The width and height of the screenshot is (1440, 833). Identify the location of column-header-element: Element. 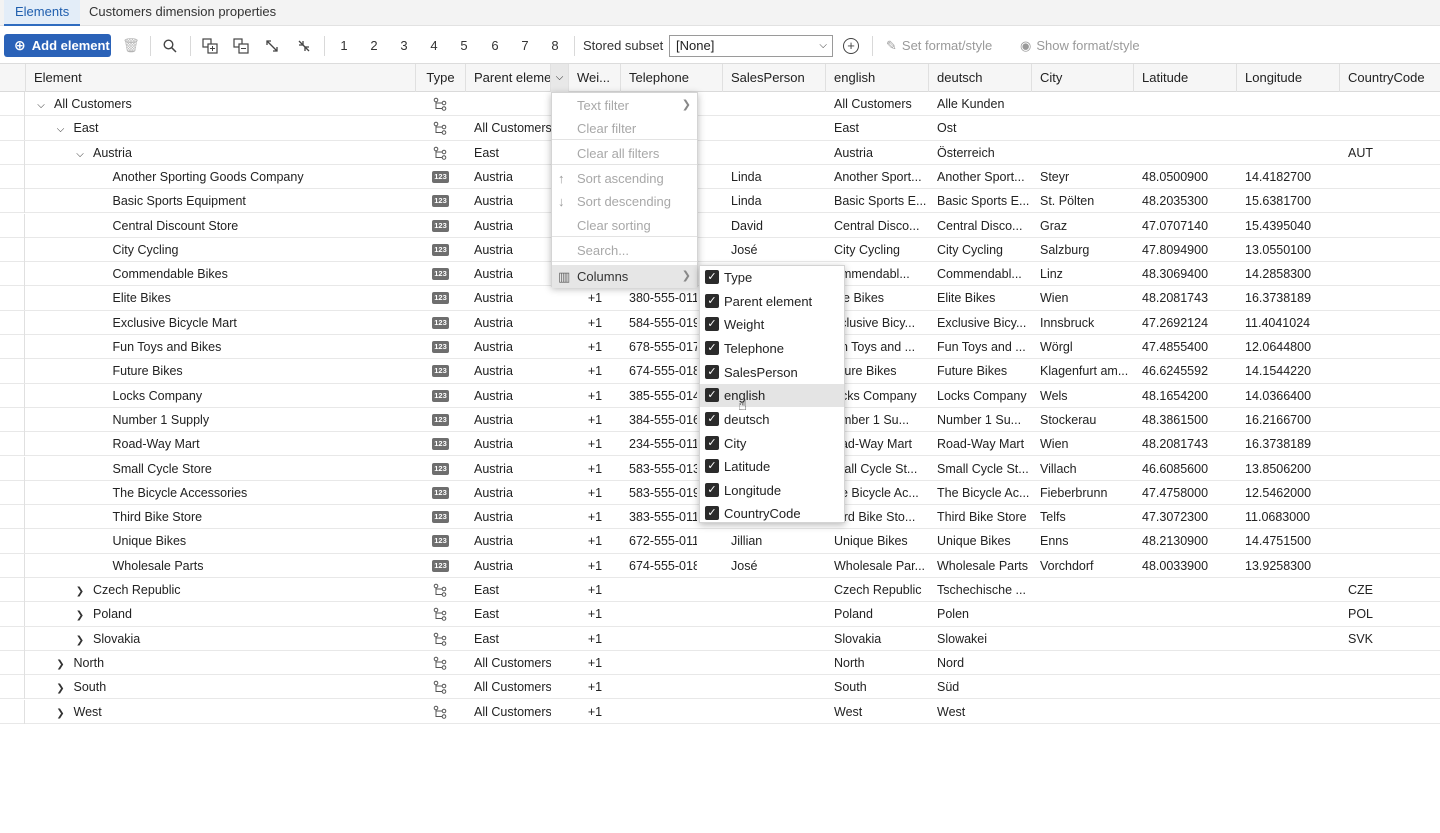
(221, 78).